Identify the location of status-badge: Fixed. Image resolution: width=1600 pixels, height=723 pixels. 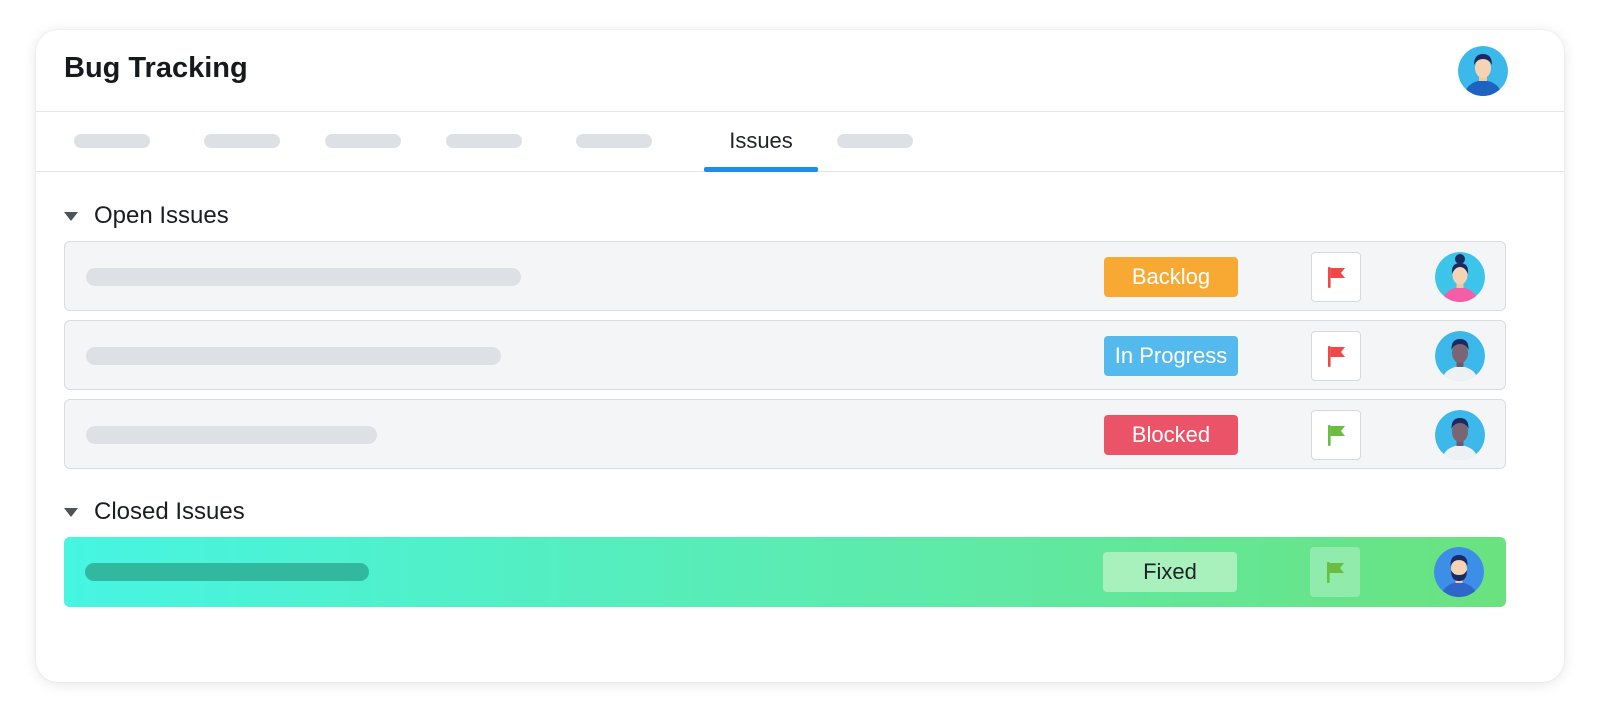
(1170, 572).